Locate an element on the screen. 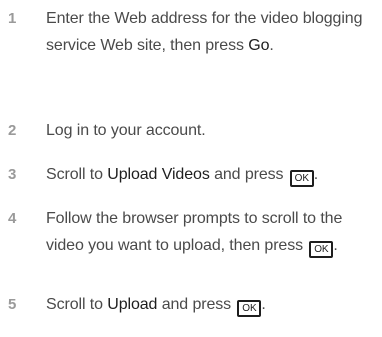  step-number: 1 is located at coordinates (12, 18).